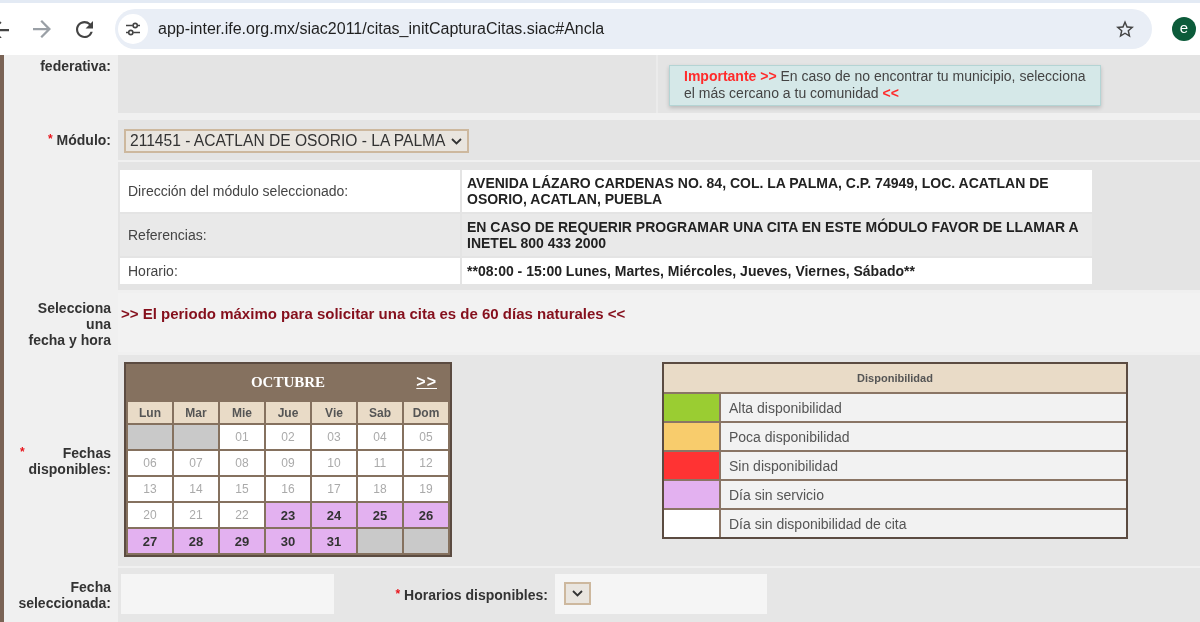  Describe the element at coordinates (83, 140) in the screenshot. I see `field-label: Módulo:` at that location.